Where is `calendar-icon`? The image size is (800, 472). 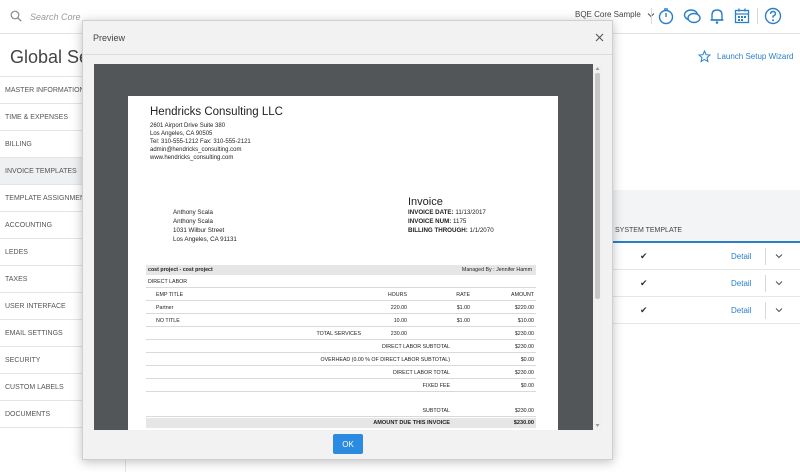 calendar-icon is located at coordinates (742, 16).